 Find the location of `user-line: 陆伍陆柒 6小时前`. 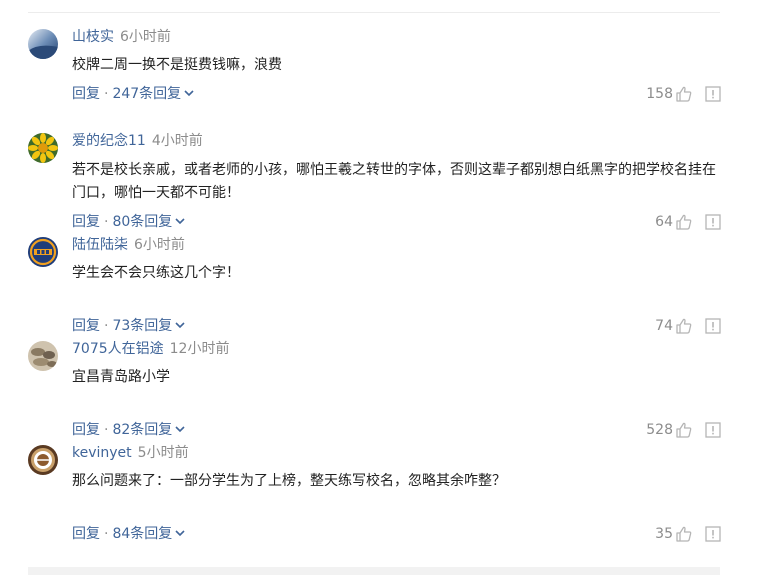

user-line: 陆伍陆柒 6小时前 is located at coordinates (128, 245).